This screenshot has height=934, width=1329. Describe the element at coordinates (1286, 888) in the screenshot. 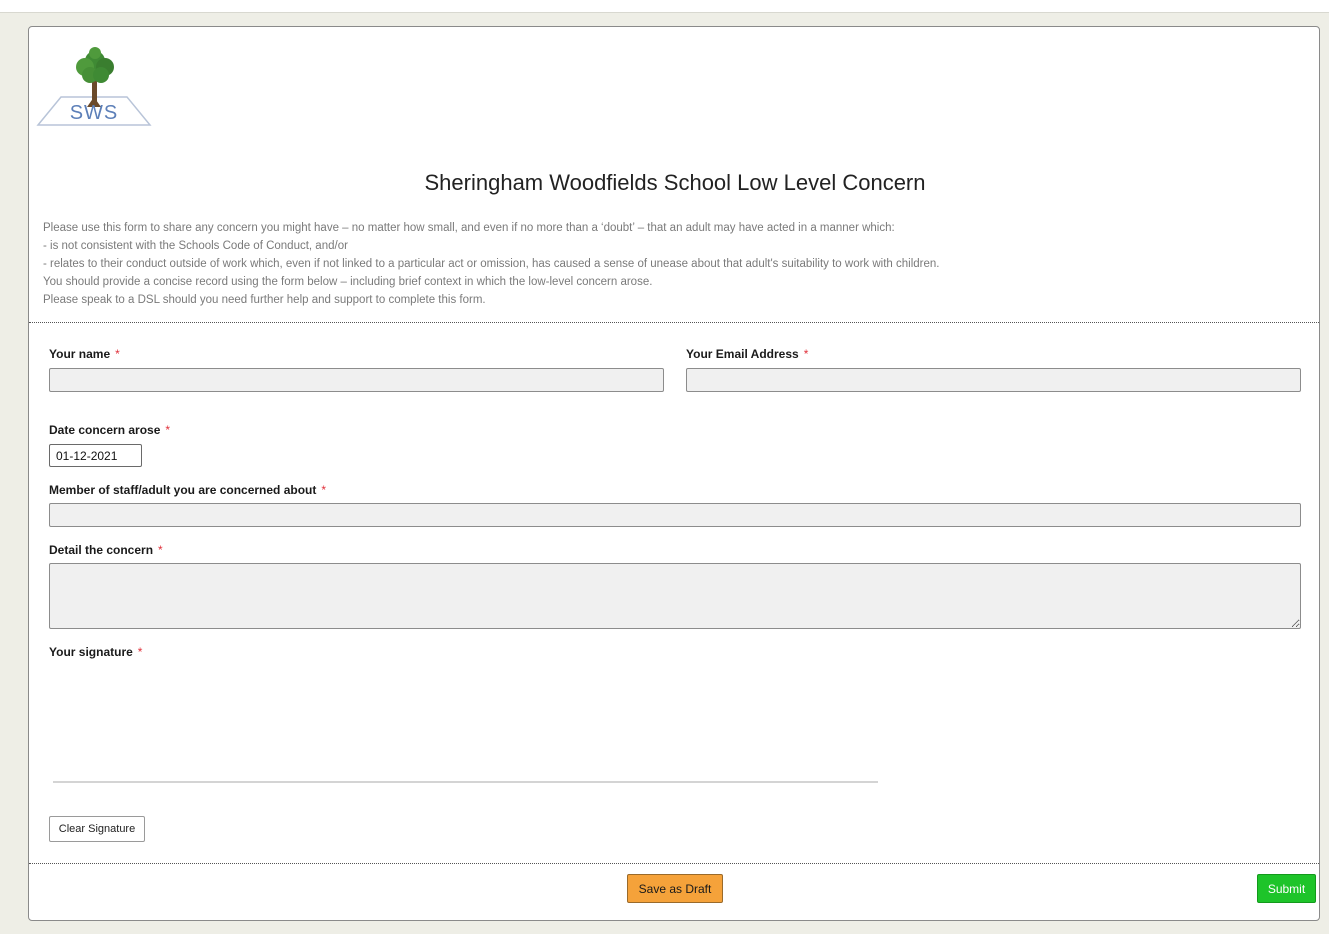

I see `submit-button: Submit` at that location.